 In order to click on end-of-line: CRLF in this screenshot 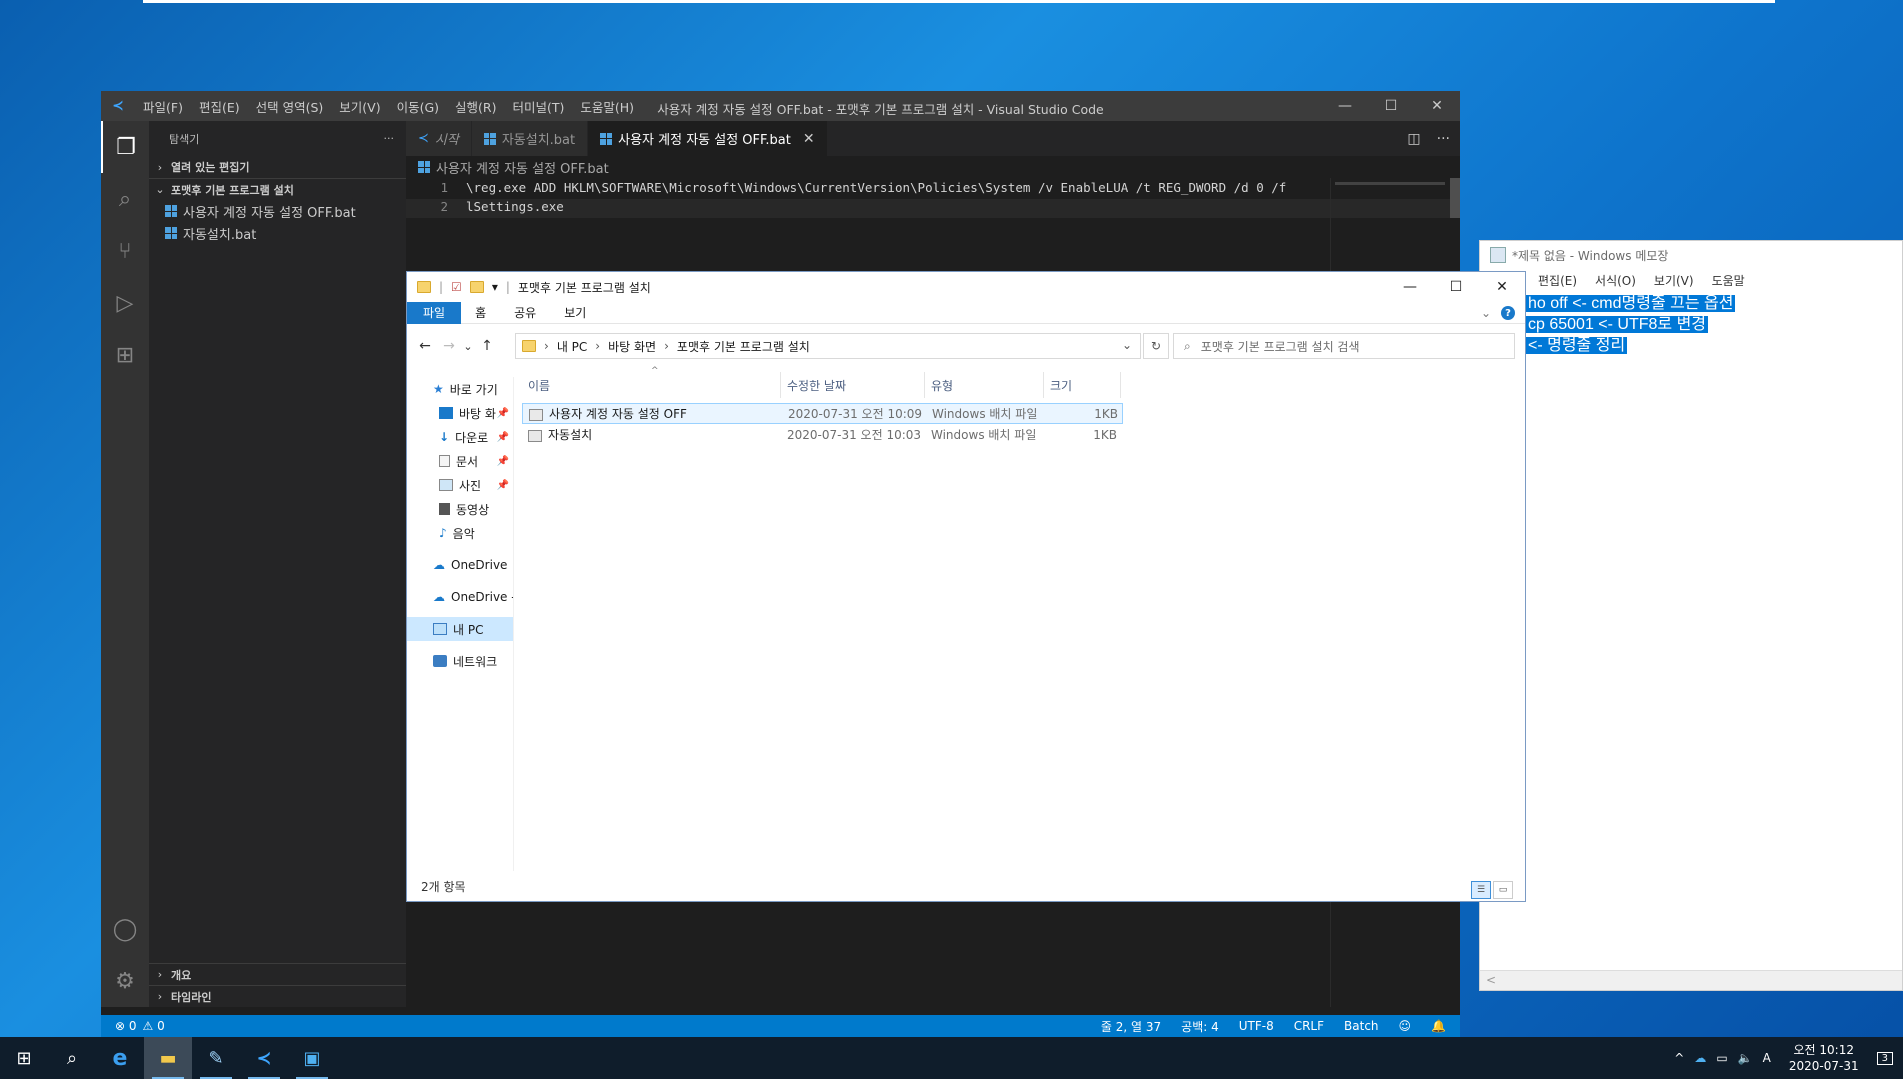, I will do `click(1309, 1026)`.